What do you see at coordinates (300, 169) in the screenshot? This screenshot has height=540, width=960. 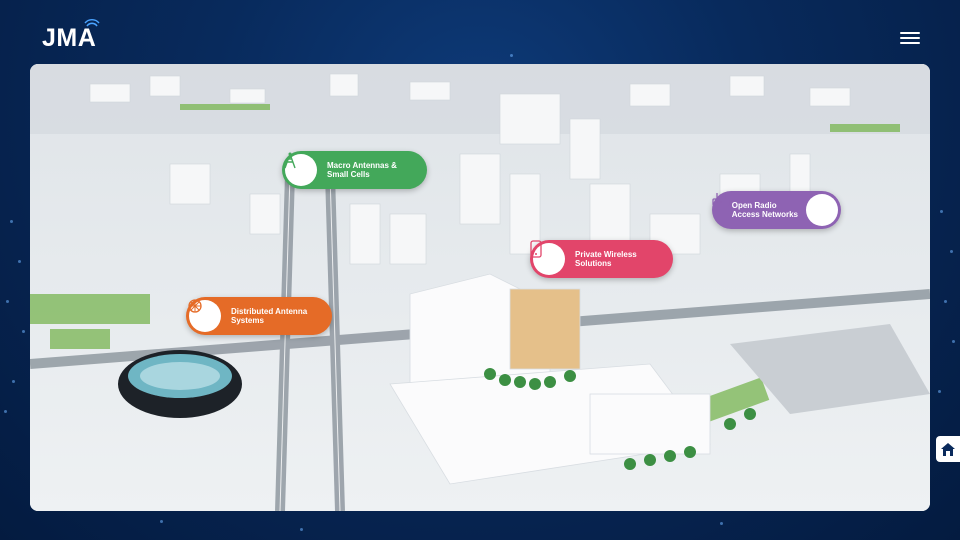 I see `cell-tower-icon` at bounding box center [300, 169].